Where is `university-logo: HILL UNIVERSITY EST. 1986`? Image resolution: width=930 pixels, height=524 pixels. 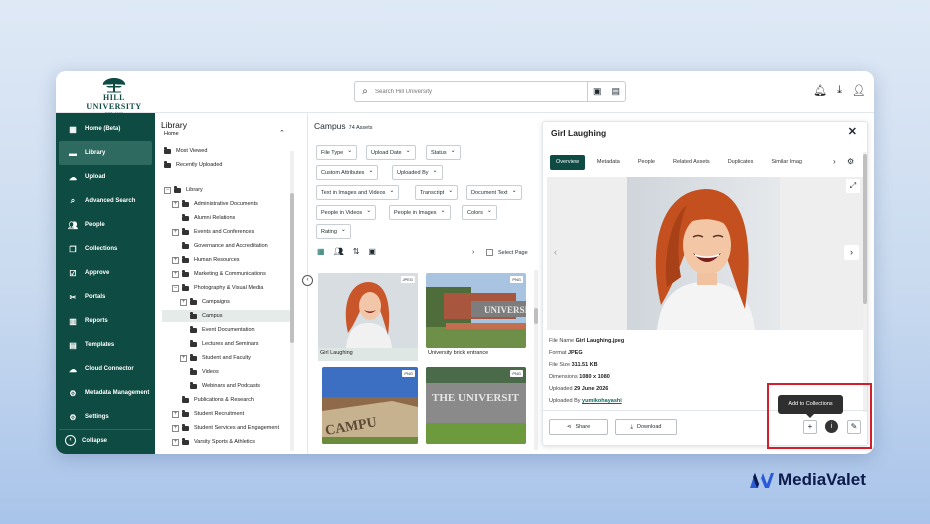 university-logo: HILL UNIVERSITY EST. 1986 is located at coordinates (114, 95).